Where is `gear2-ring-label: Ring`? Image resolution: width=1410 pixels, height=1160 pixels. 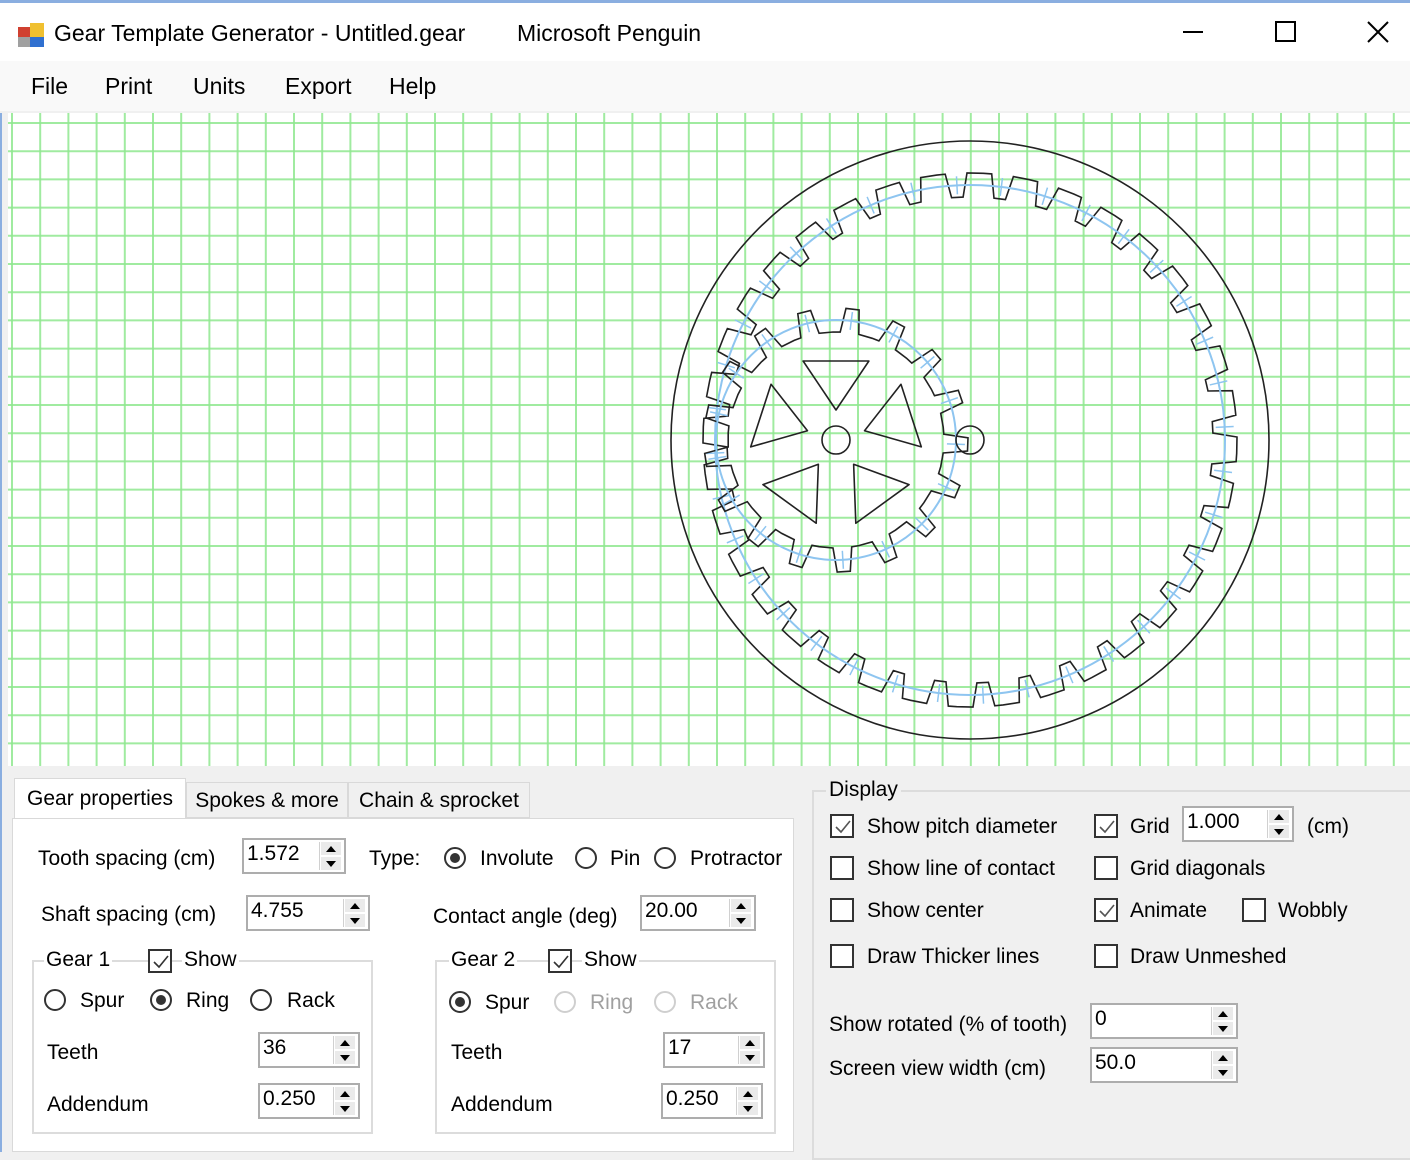
gear2-ring-label: Ring is located at coordinates (612, 1002).